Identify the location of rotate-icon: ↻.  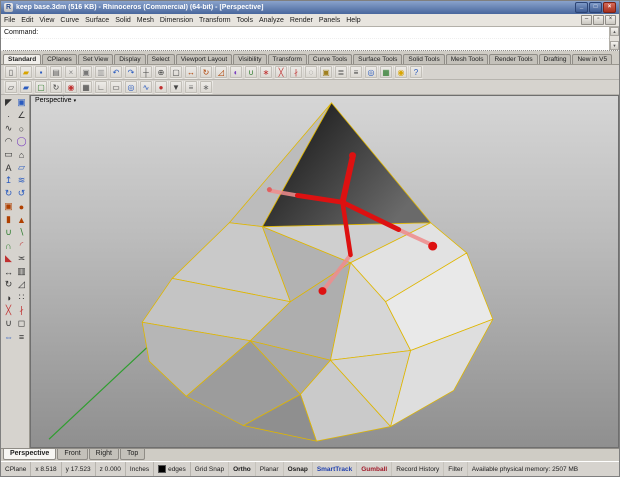
(206, 72).